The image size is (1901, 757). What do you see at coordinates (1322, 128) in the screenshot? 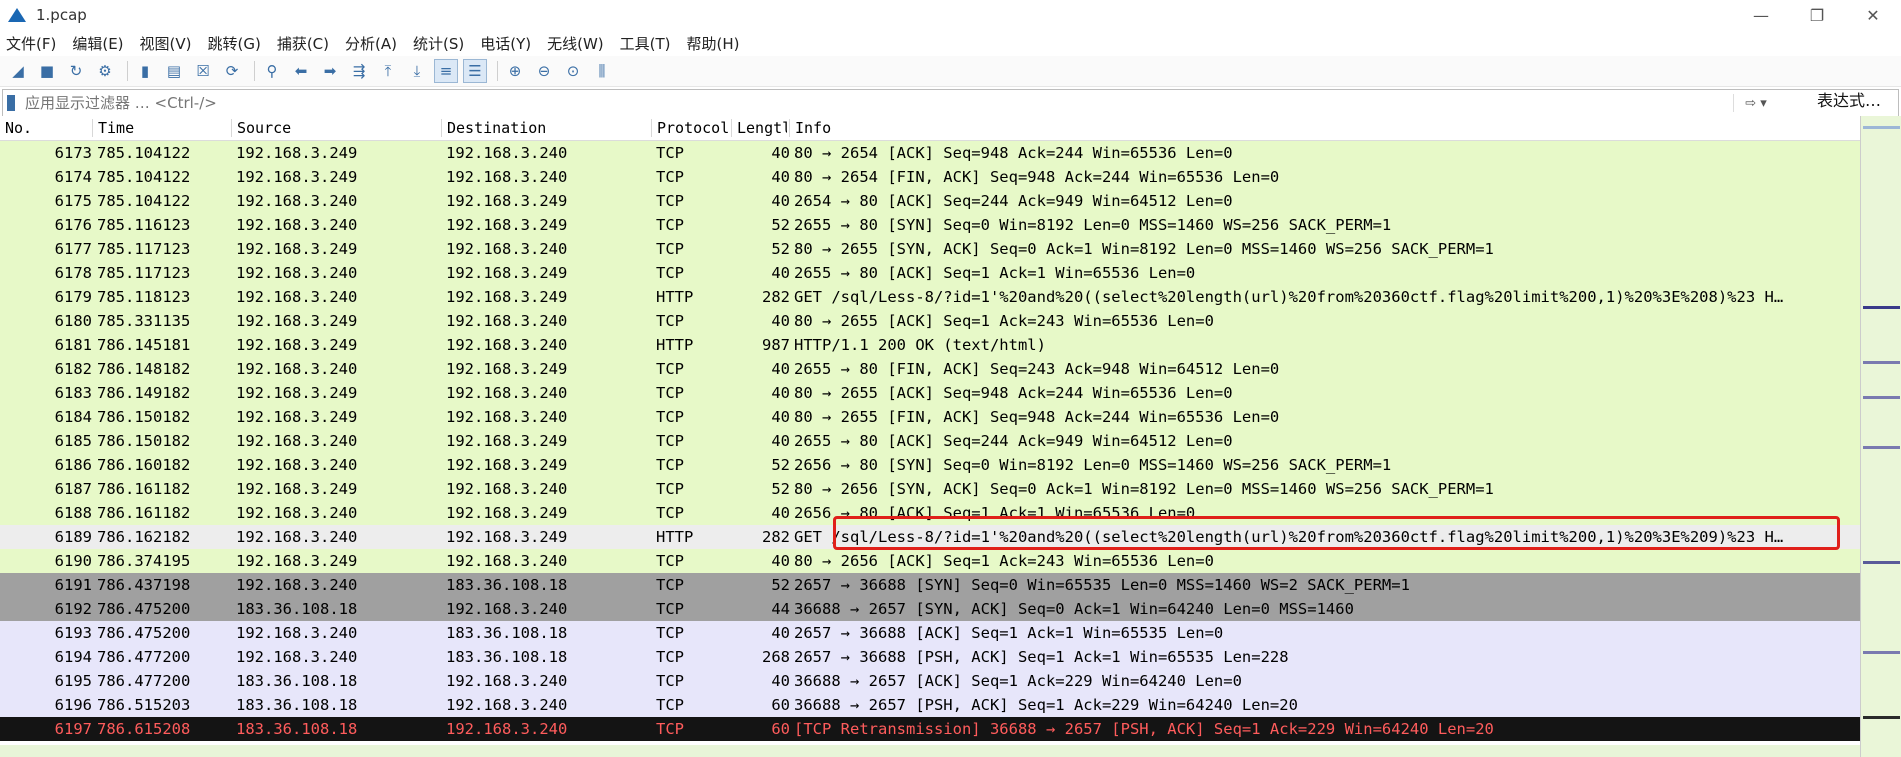
I see `column-header-info: Info` at bounding box center [1322, 128].